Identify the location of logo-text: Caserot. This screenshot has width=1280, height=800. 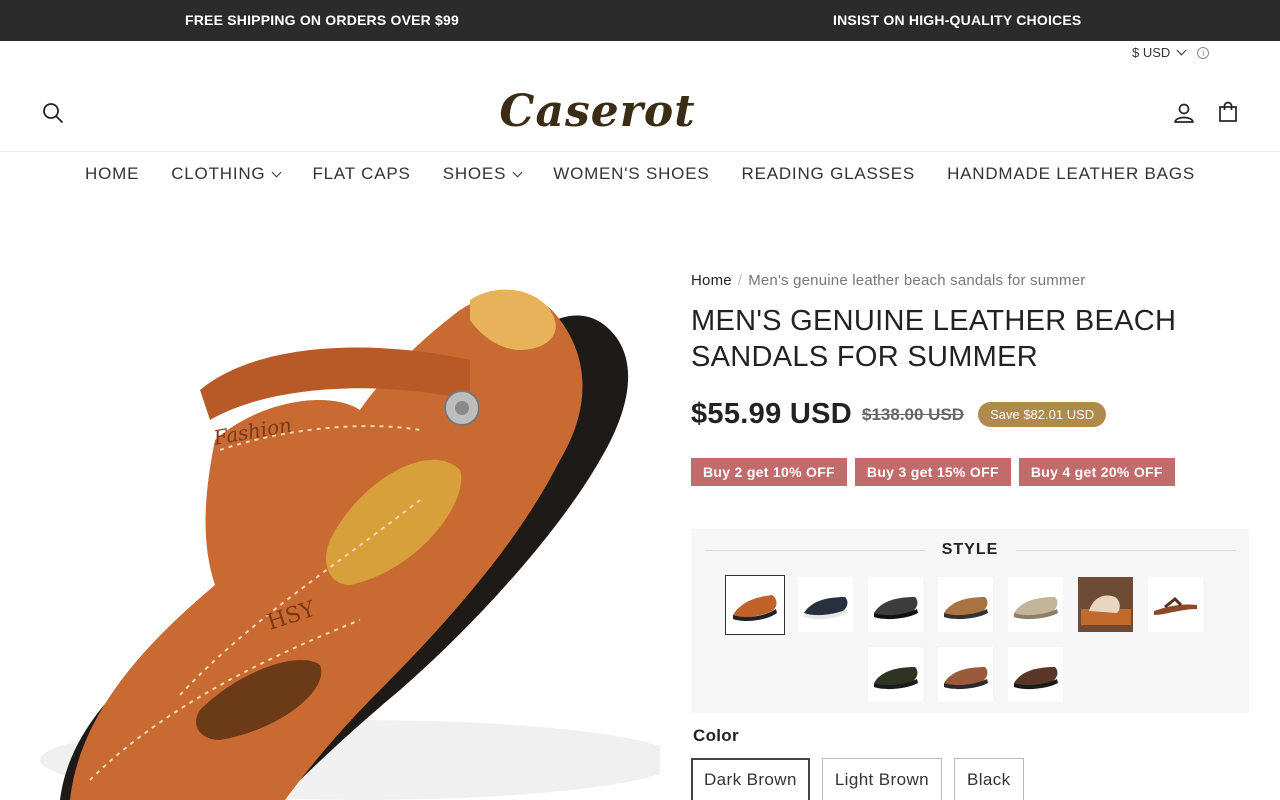
(597, 111).